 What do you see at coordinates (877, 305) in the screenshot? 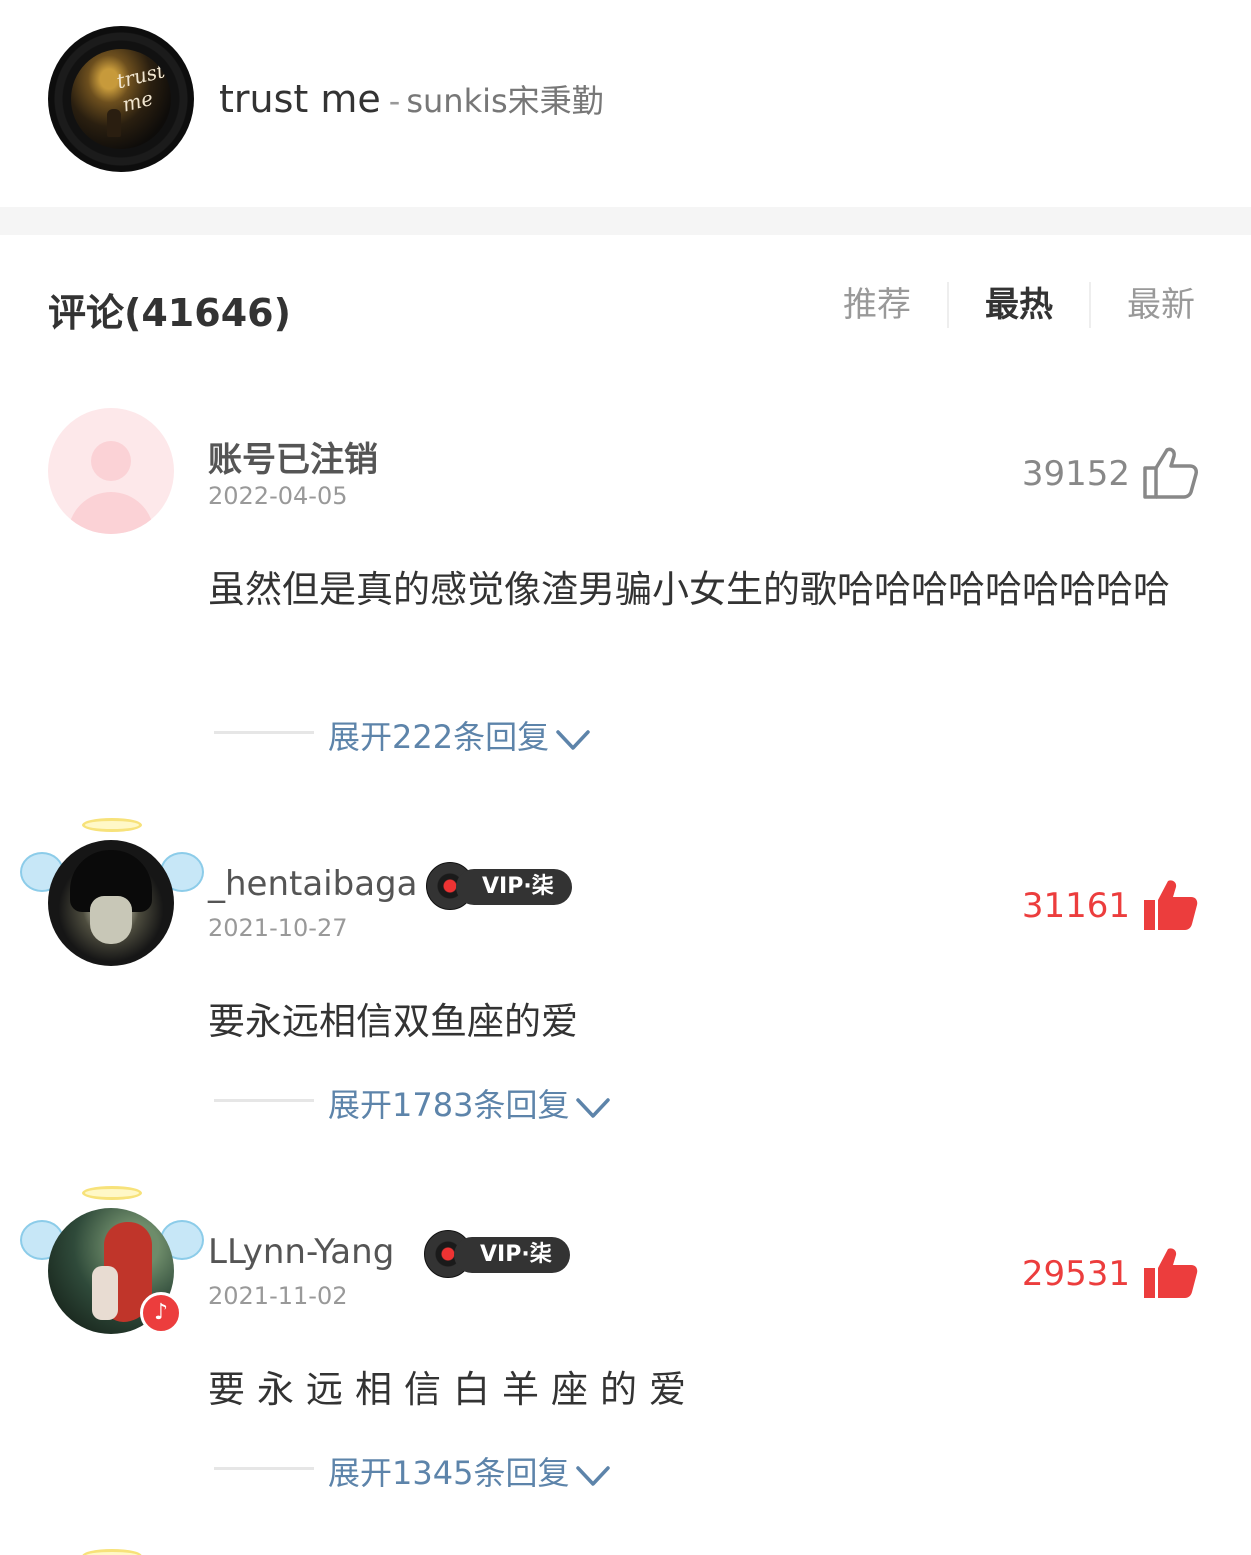
I see `tab-recommended: 推荐` at bounding box center [877, 305].